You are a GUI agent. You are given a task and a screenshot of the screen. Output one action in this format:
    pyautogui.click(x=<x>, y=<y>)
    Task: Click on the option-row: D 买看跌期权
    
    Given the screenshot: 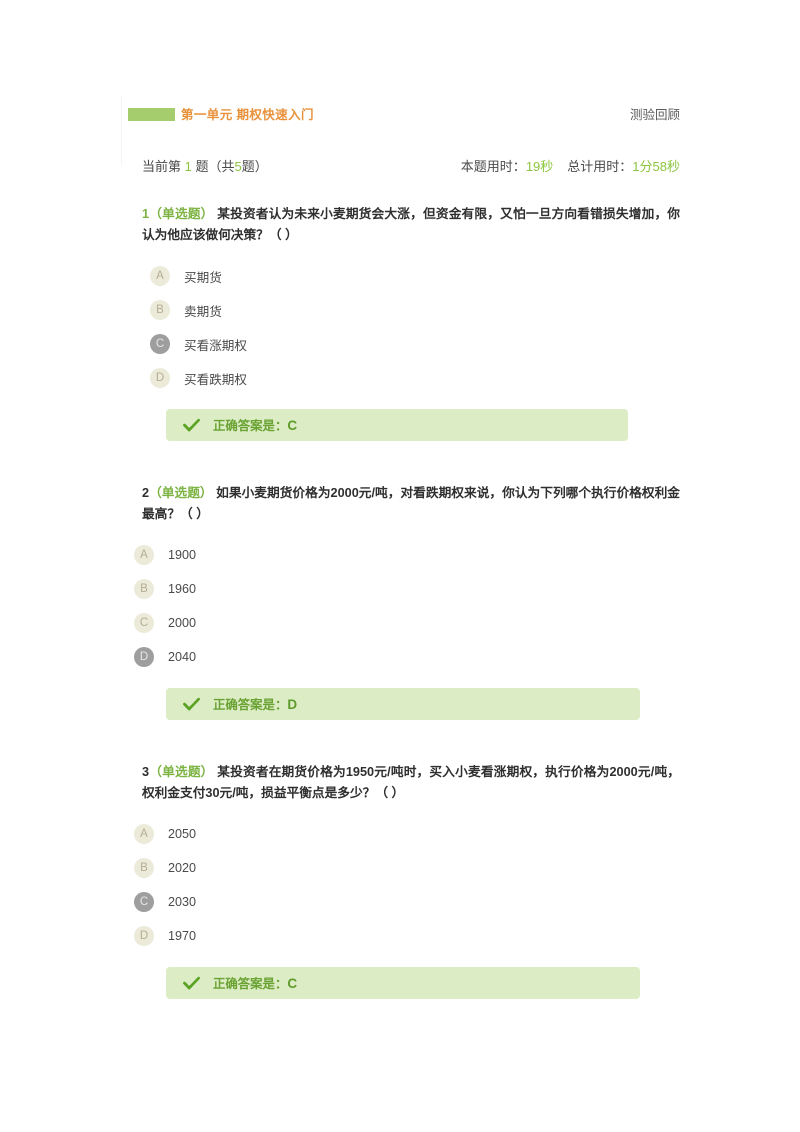 What is the action you would take?
    pyautogui.click(x=415, y=378)
    